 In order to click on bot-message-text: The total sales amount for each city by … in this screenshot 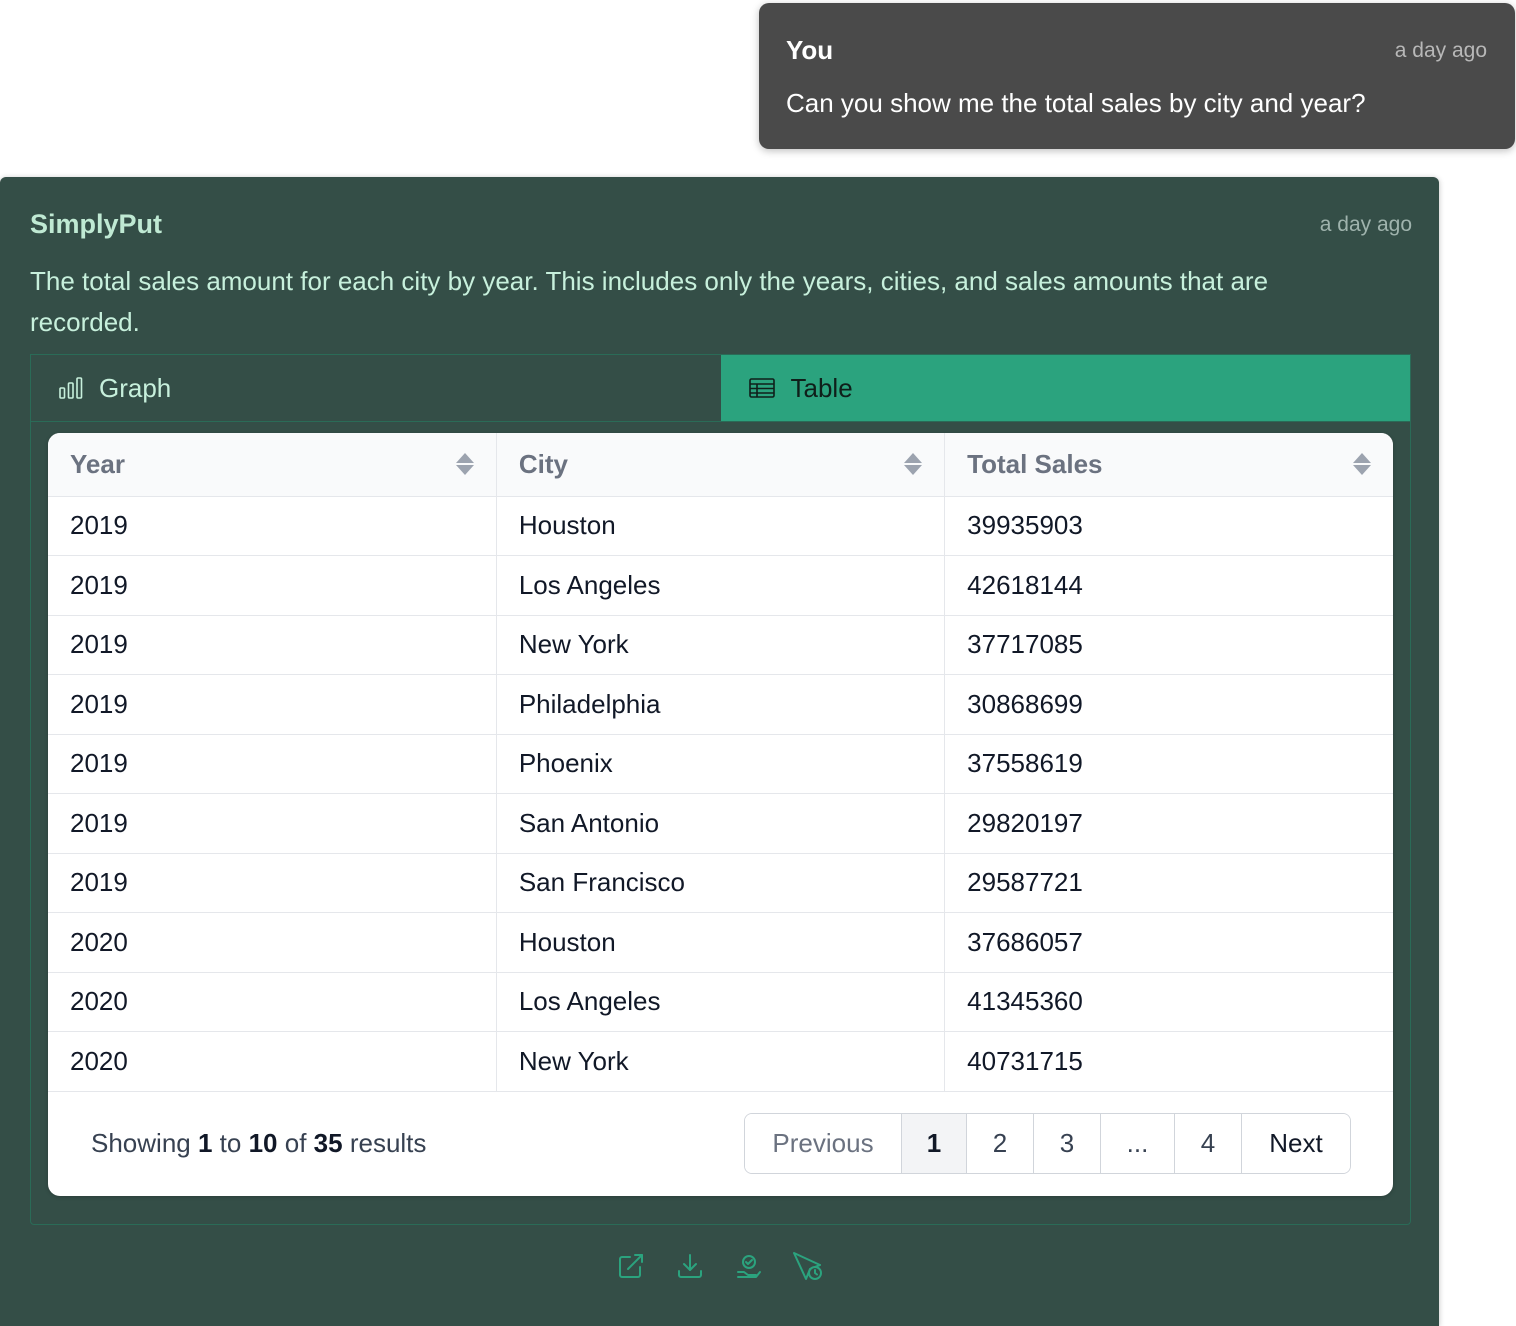, I will do `click(649, 301)`.